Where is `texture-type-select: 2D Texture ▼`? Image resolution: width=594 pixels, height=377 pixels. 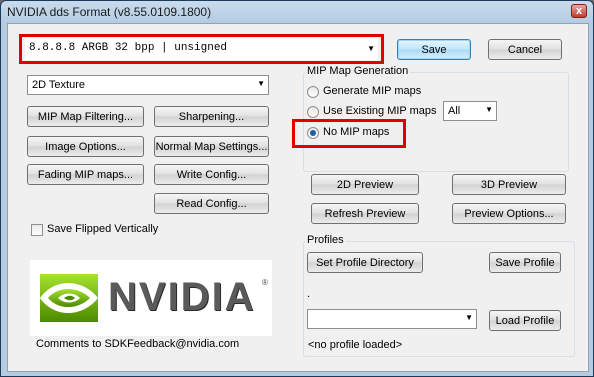
texture-type-select: 2D Texture ▼ is located at coordinates (148, 85).